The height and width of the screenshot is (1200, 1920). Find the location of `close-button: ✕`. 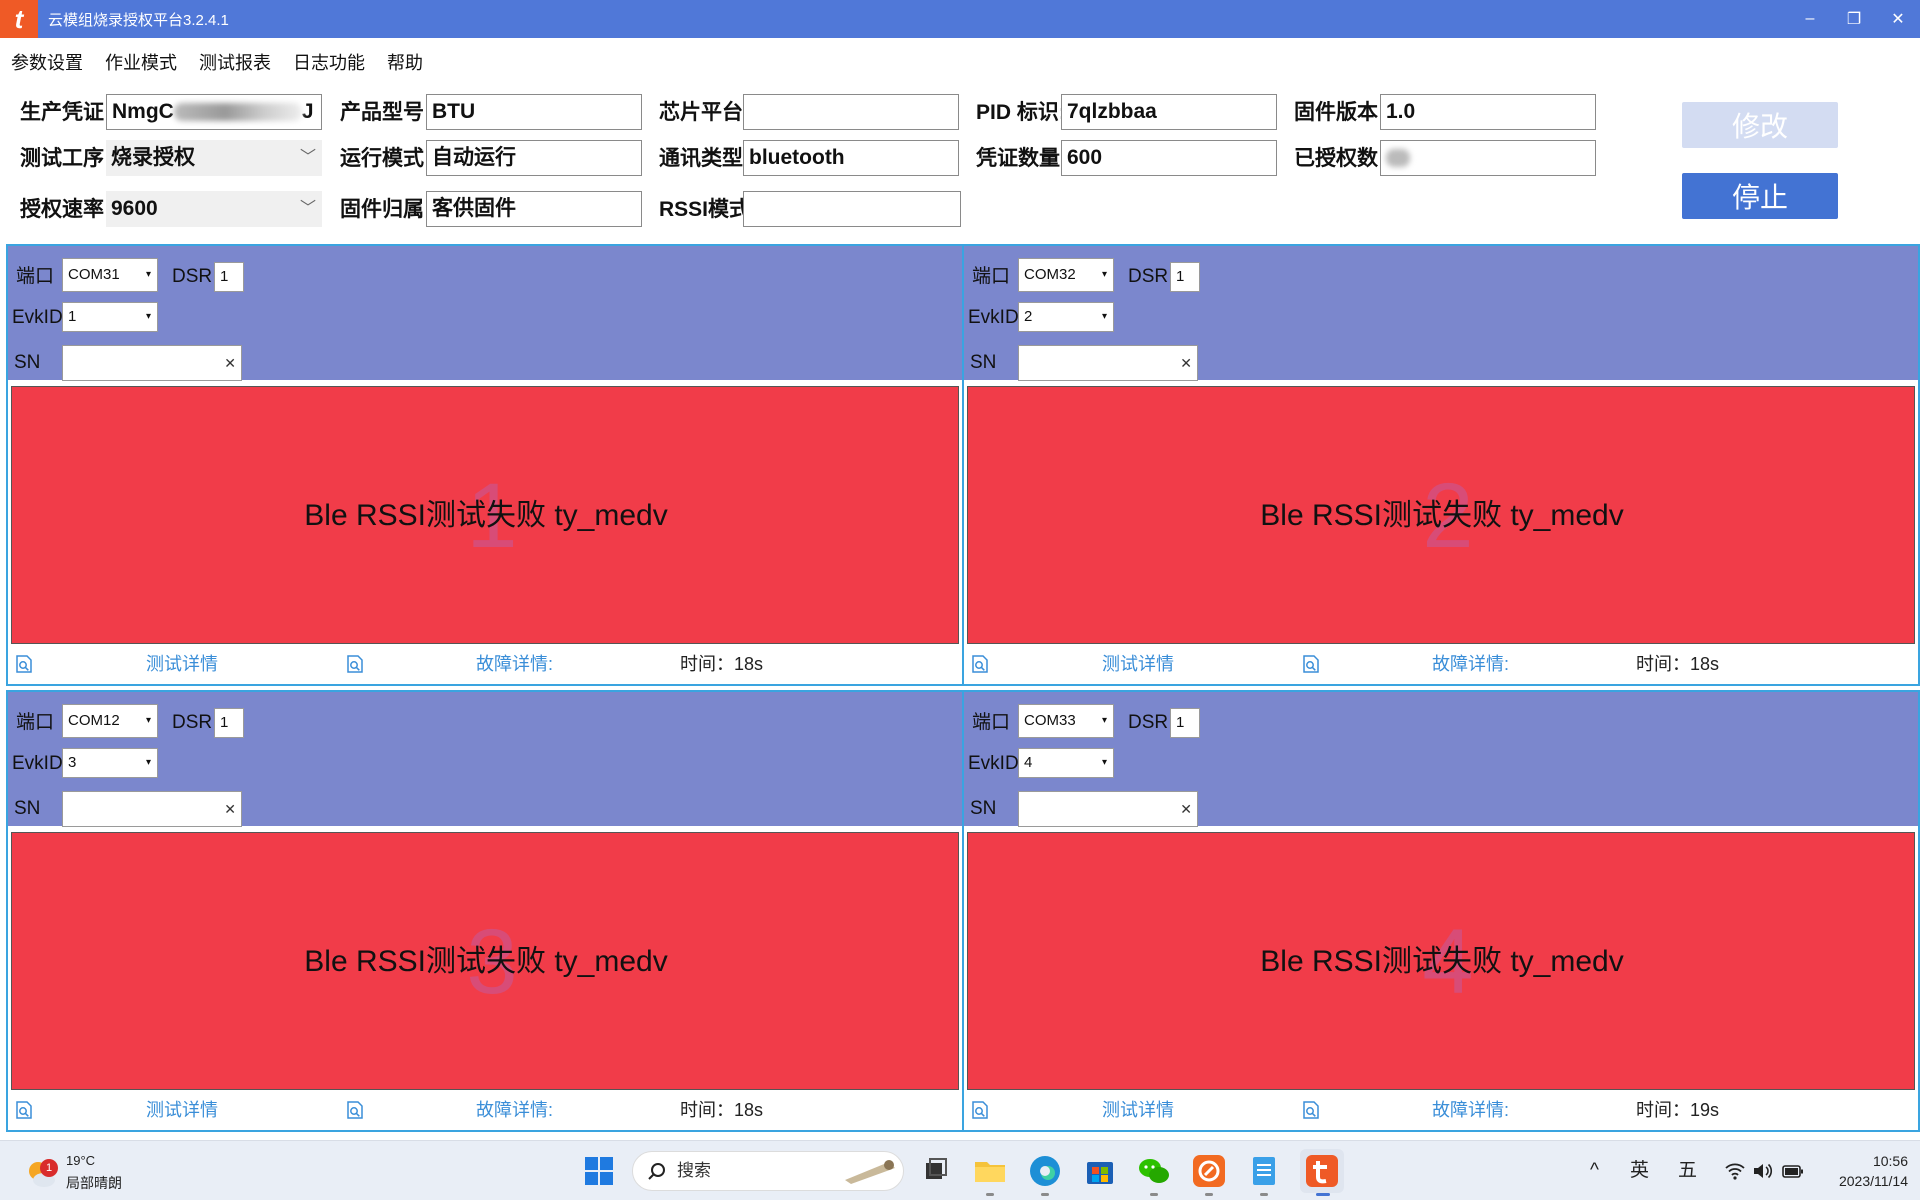

close-button: ✕ is located at coordinates (1898, 19).